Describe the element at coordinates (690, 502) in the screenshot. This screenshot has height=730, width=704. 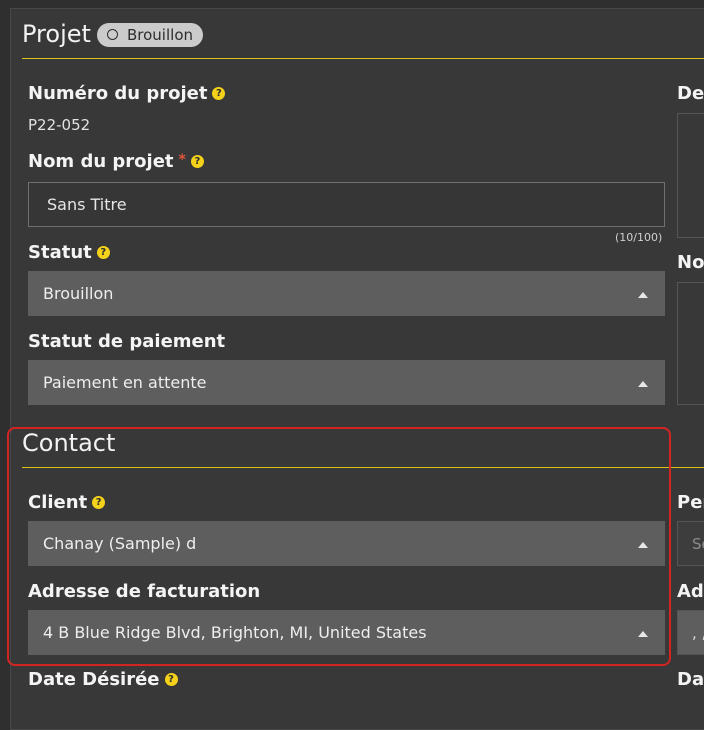
I see `contact-person-label: Per` at that location.